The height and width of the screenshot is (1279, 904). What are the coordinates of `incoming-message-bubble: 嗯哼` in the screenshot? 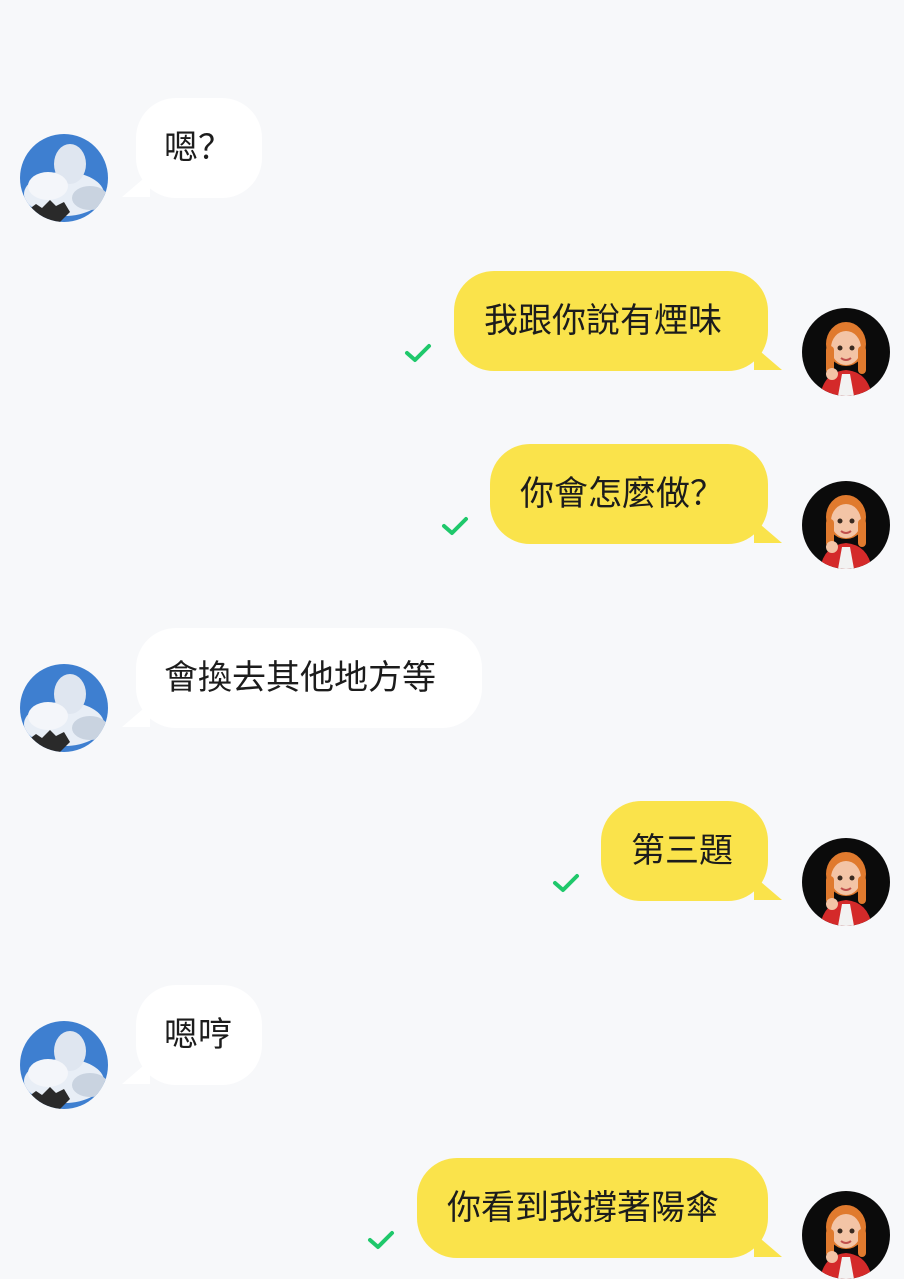 It's located at (199, 1035).